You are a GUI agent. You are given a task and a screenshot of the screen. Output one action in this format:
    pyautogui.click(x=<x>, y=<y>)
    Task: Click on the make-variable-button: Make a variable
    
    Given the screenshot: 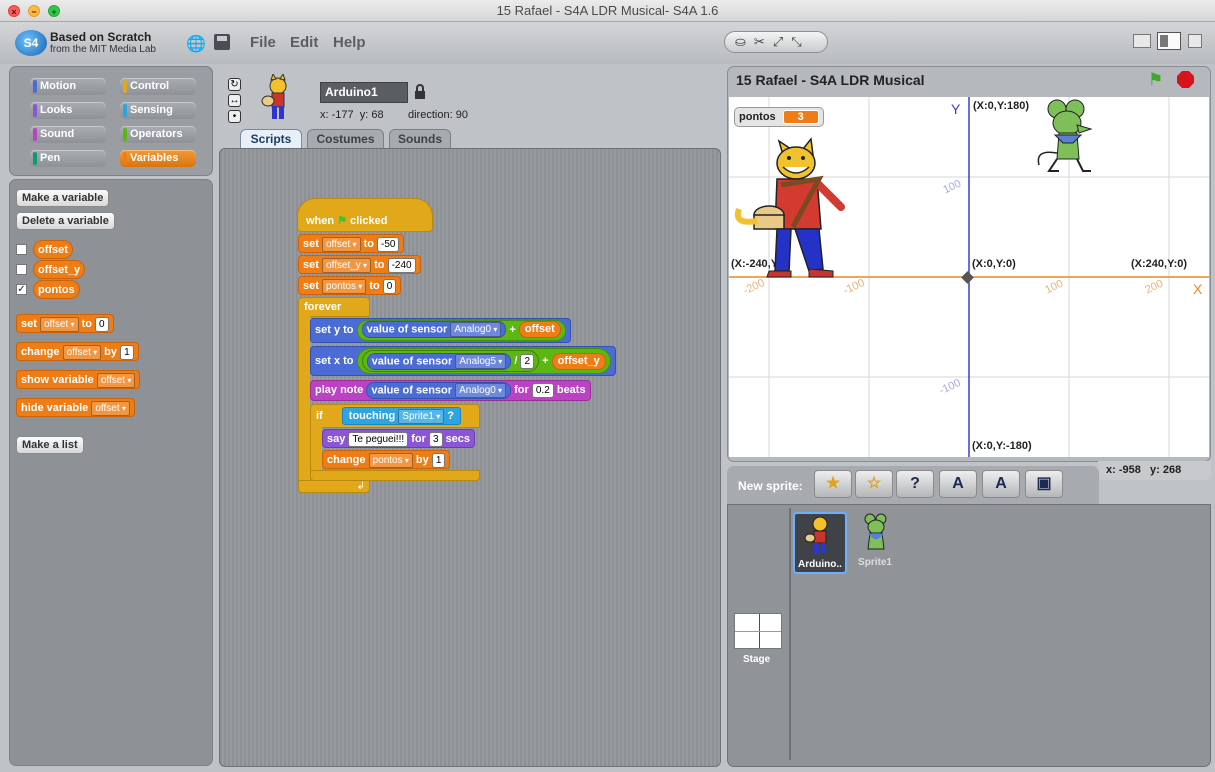 What is the action you would take?
    pyautogui.click(x=63, y=198)
    